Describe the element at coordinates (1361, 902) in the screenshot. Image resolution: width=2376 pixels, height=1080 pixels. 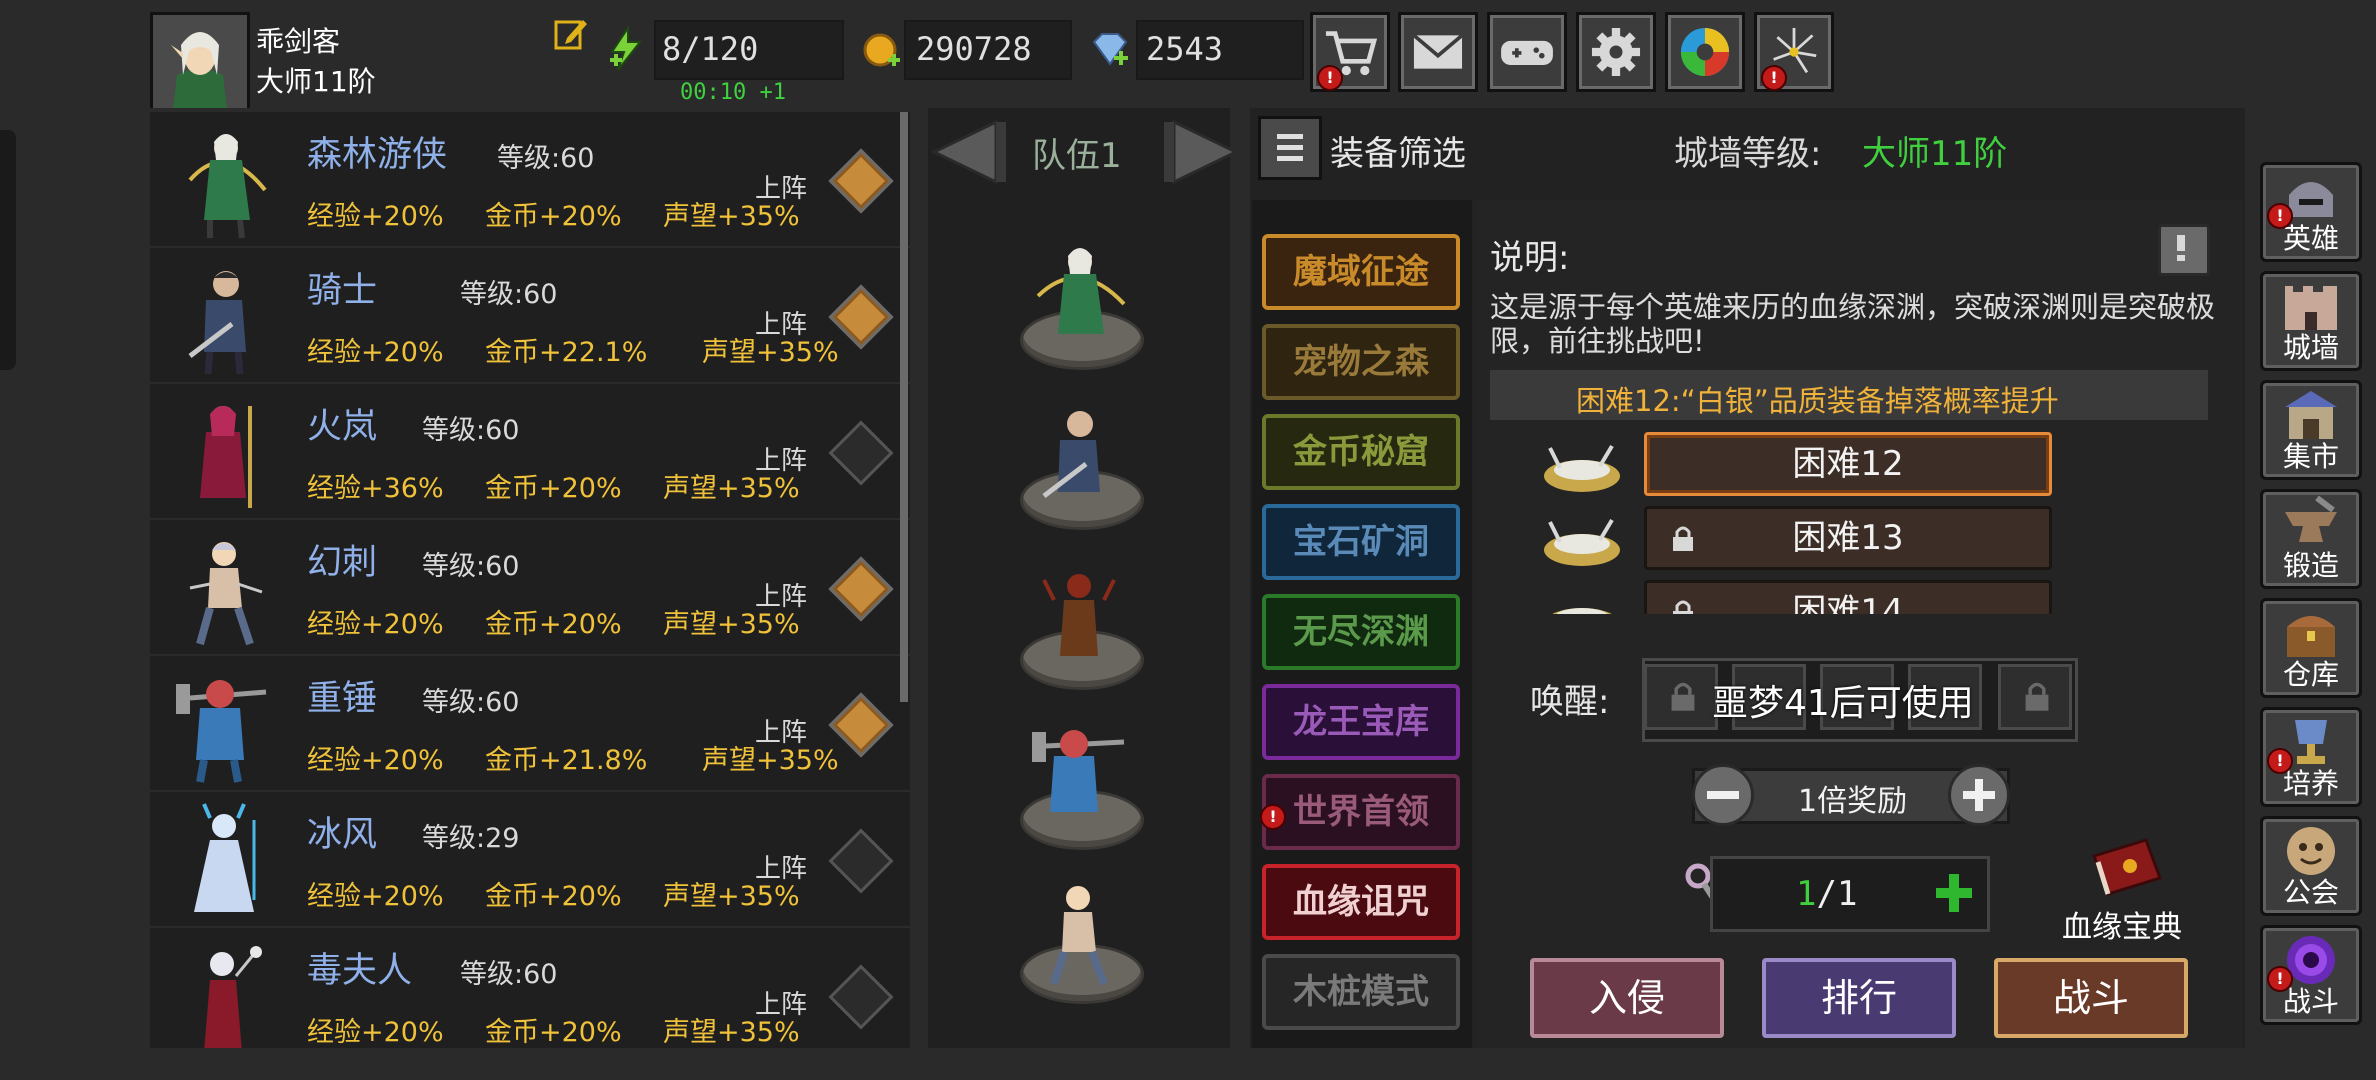
I see `mode-button-selected: 血缘诅咒` at that location.